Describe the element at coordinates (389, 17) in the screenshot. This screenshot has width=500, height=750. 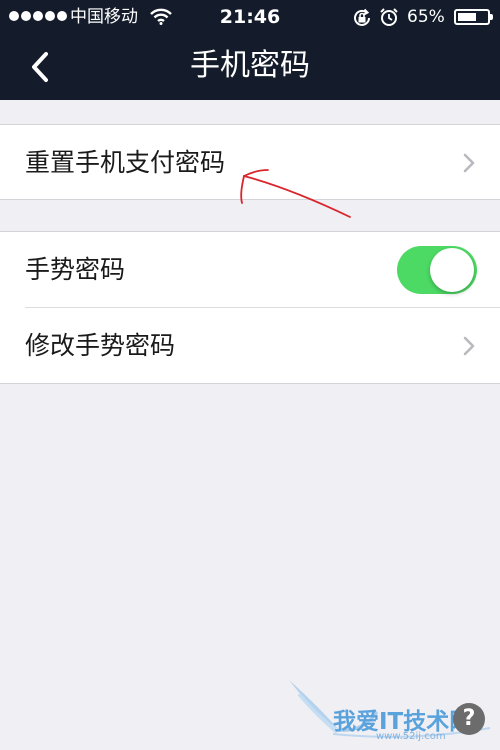
I see `alarm-clock-icon` at that location.